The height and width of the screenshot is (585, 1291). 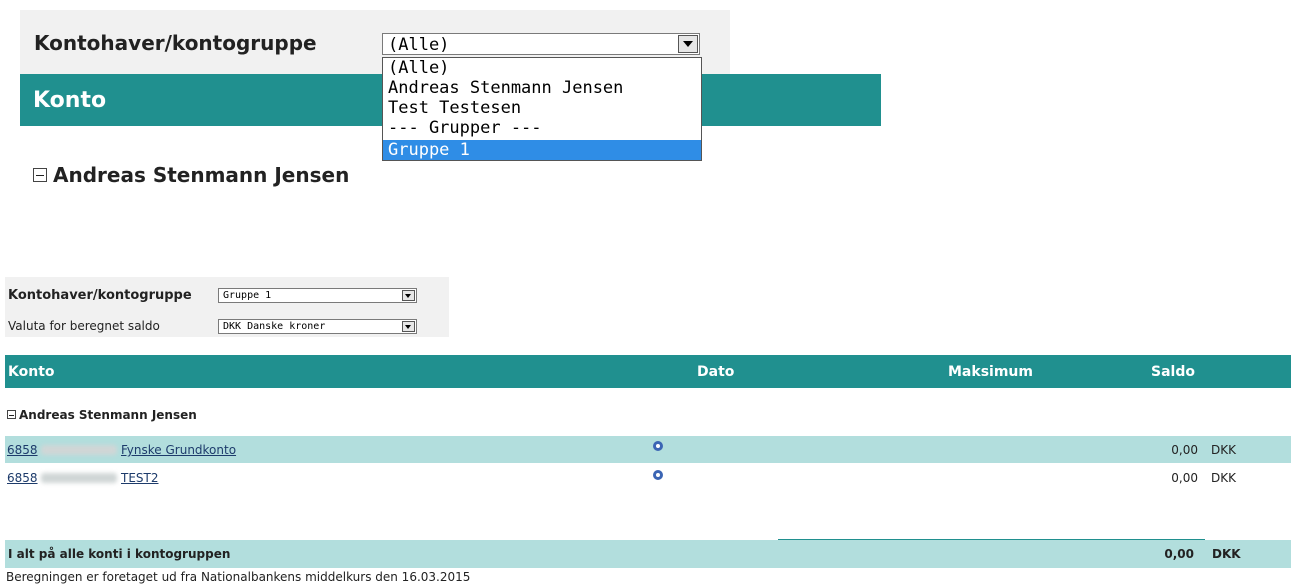 I want to click on owner-group-name: Andreas Stenmann Jensen, so click(x=108, y=415).